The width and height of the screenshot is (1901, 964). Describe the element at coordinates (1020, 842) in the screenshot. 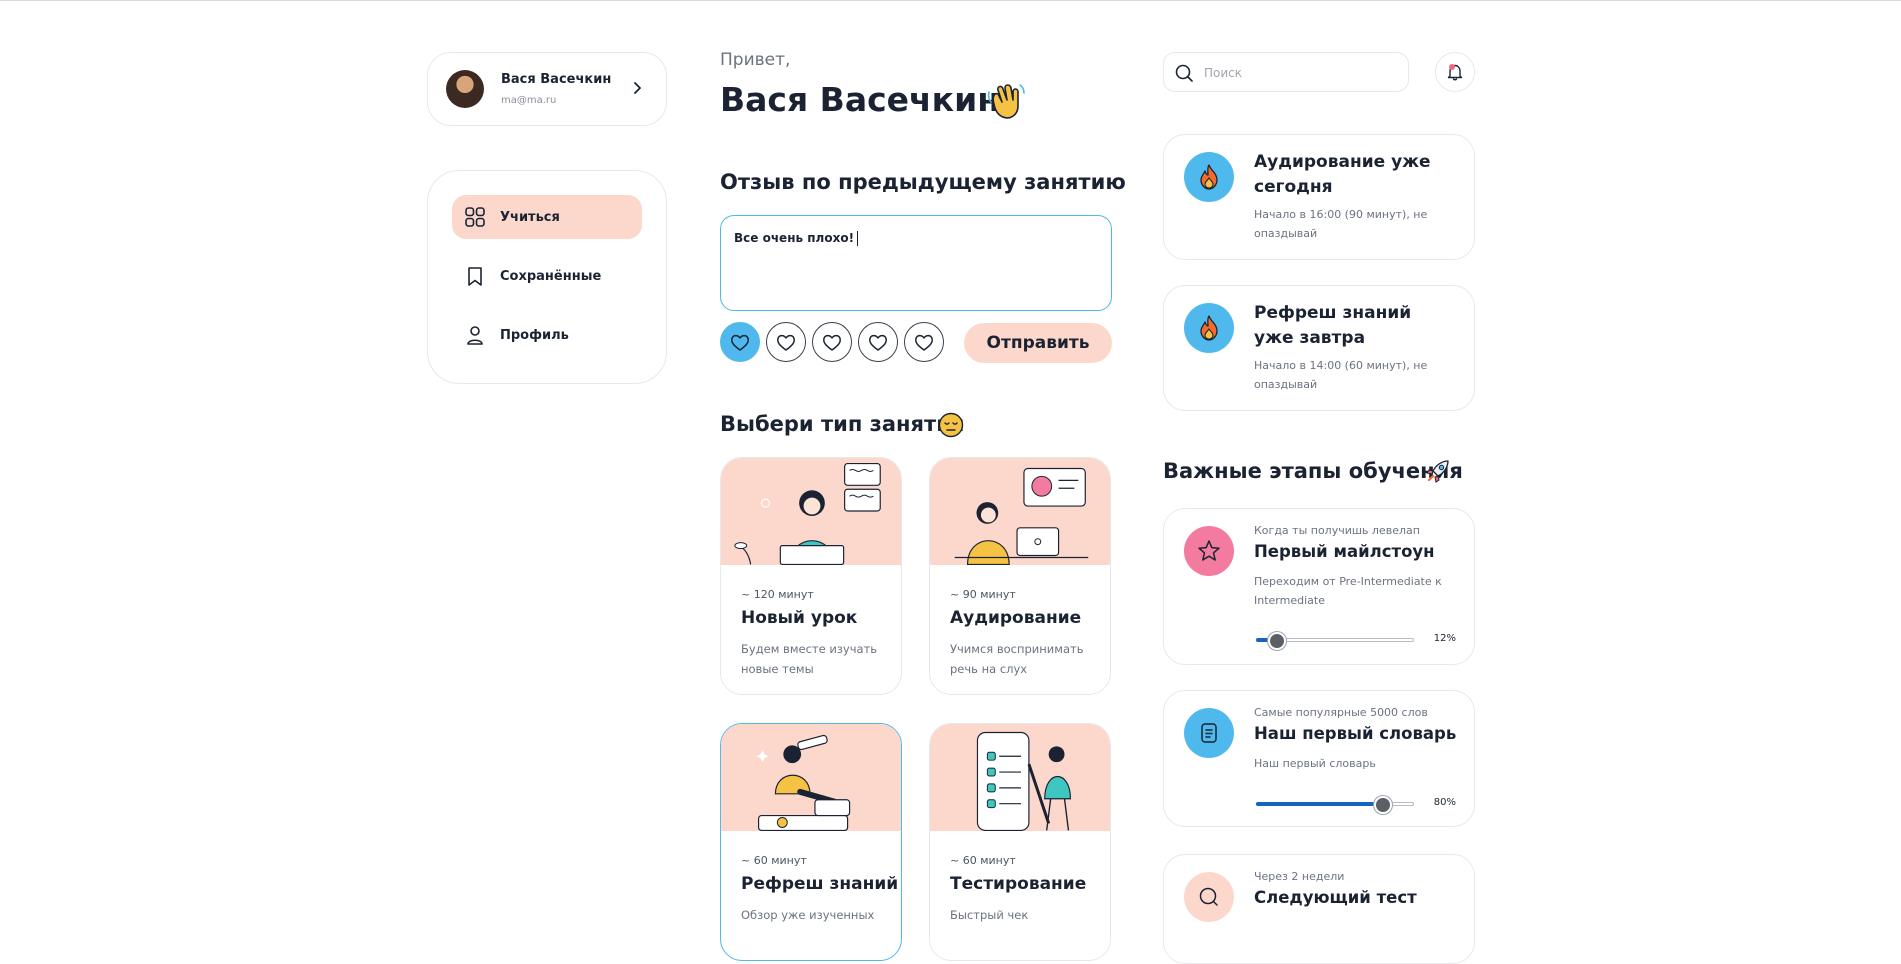

I see `lesson-card-testing: ~ 60 минут Тестирование Быстрый чек` at that location.